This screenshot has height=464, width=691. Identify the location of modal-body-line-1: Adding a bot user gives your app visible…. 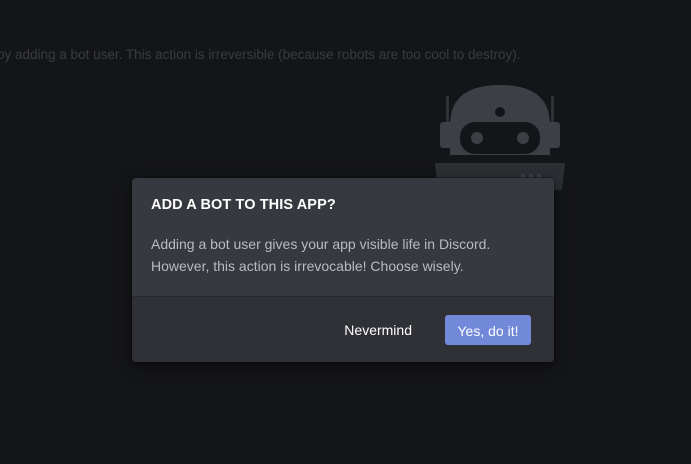
(321, 244).